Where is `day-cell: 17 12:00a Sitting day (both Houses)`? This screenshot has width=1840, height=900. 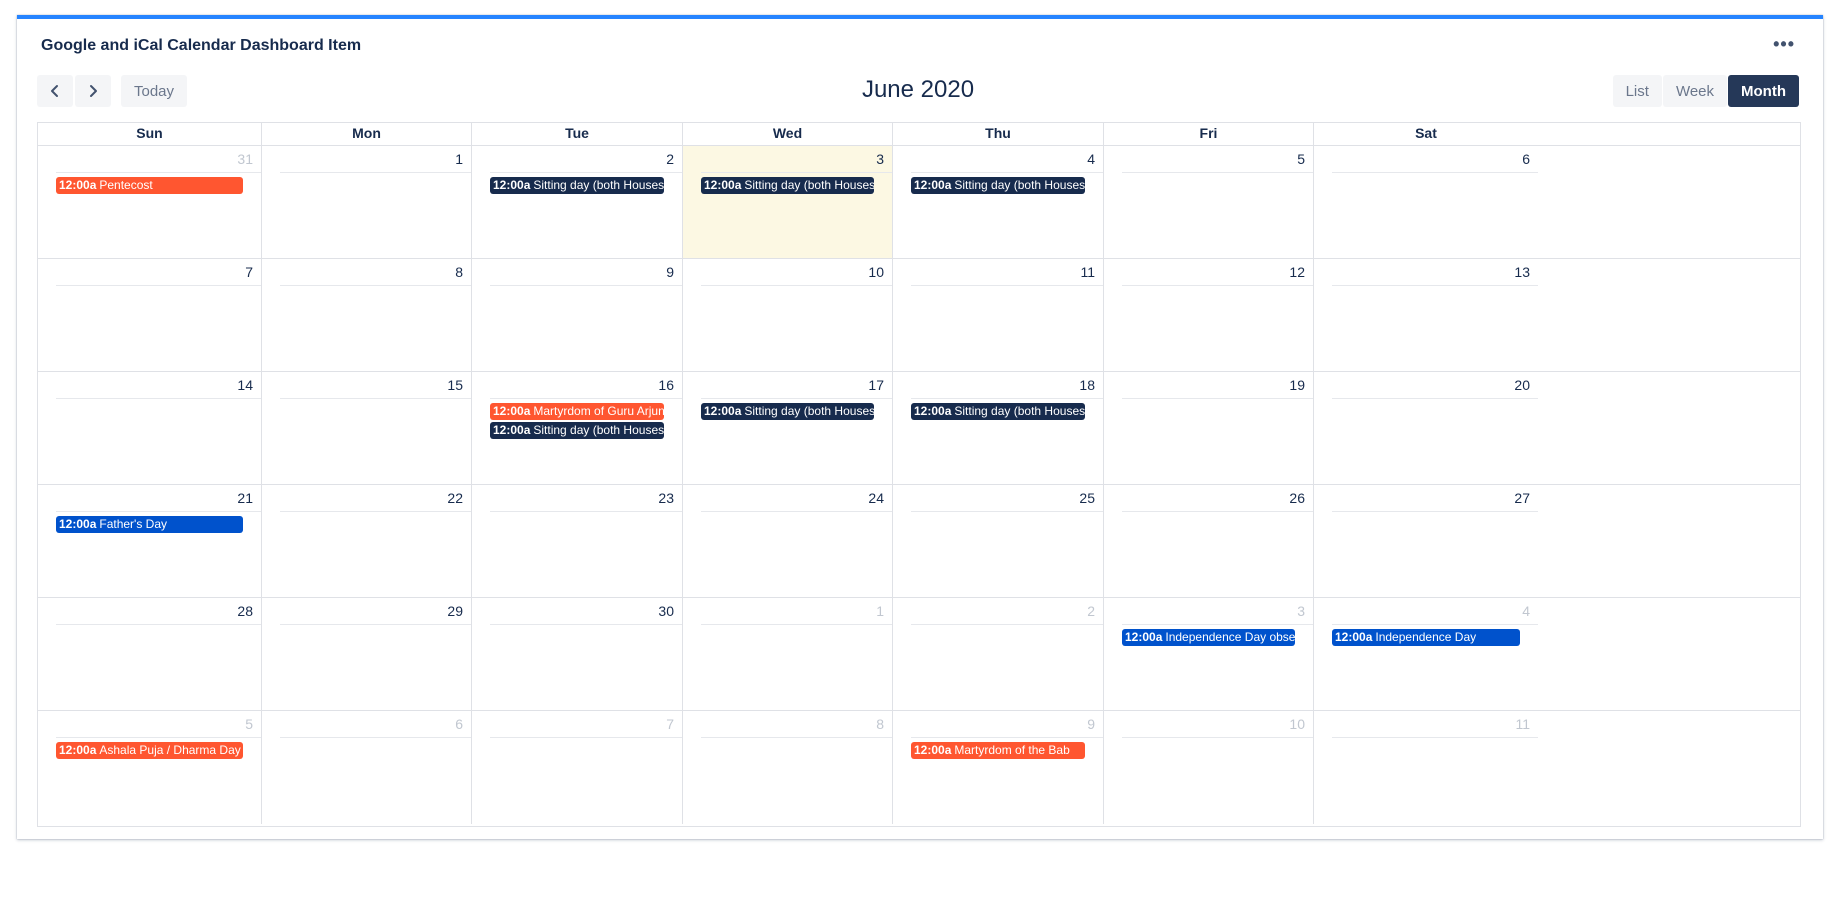 day-cell: 17 12:00a Sitting day (both Houses) is located at coordinates (788, 428).